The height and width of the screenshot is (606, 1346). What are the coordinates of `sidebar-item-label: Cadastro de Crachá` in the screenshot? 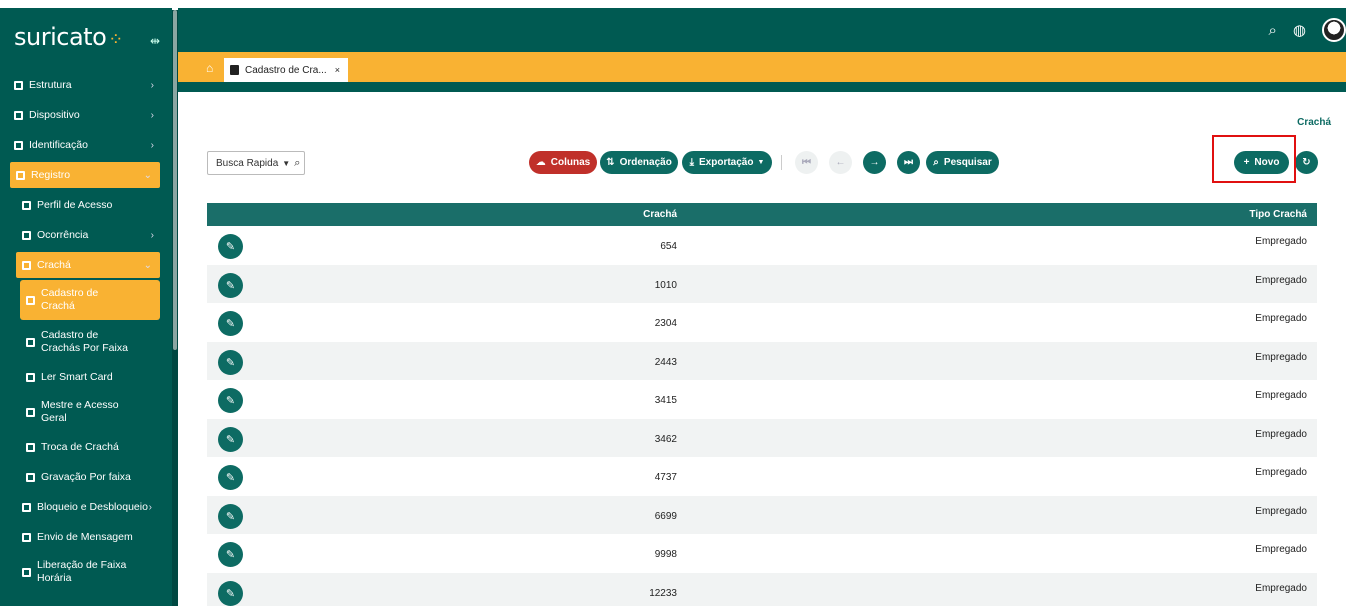 It's located at (70, 299).